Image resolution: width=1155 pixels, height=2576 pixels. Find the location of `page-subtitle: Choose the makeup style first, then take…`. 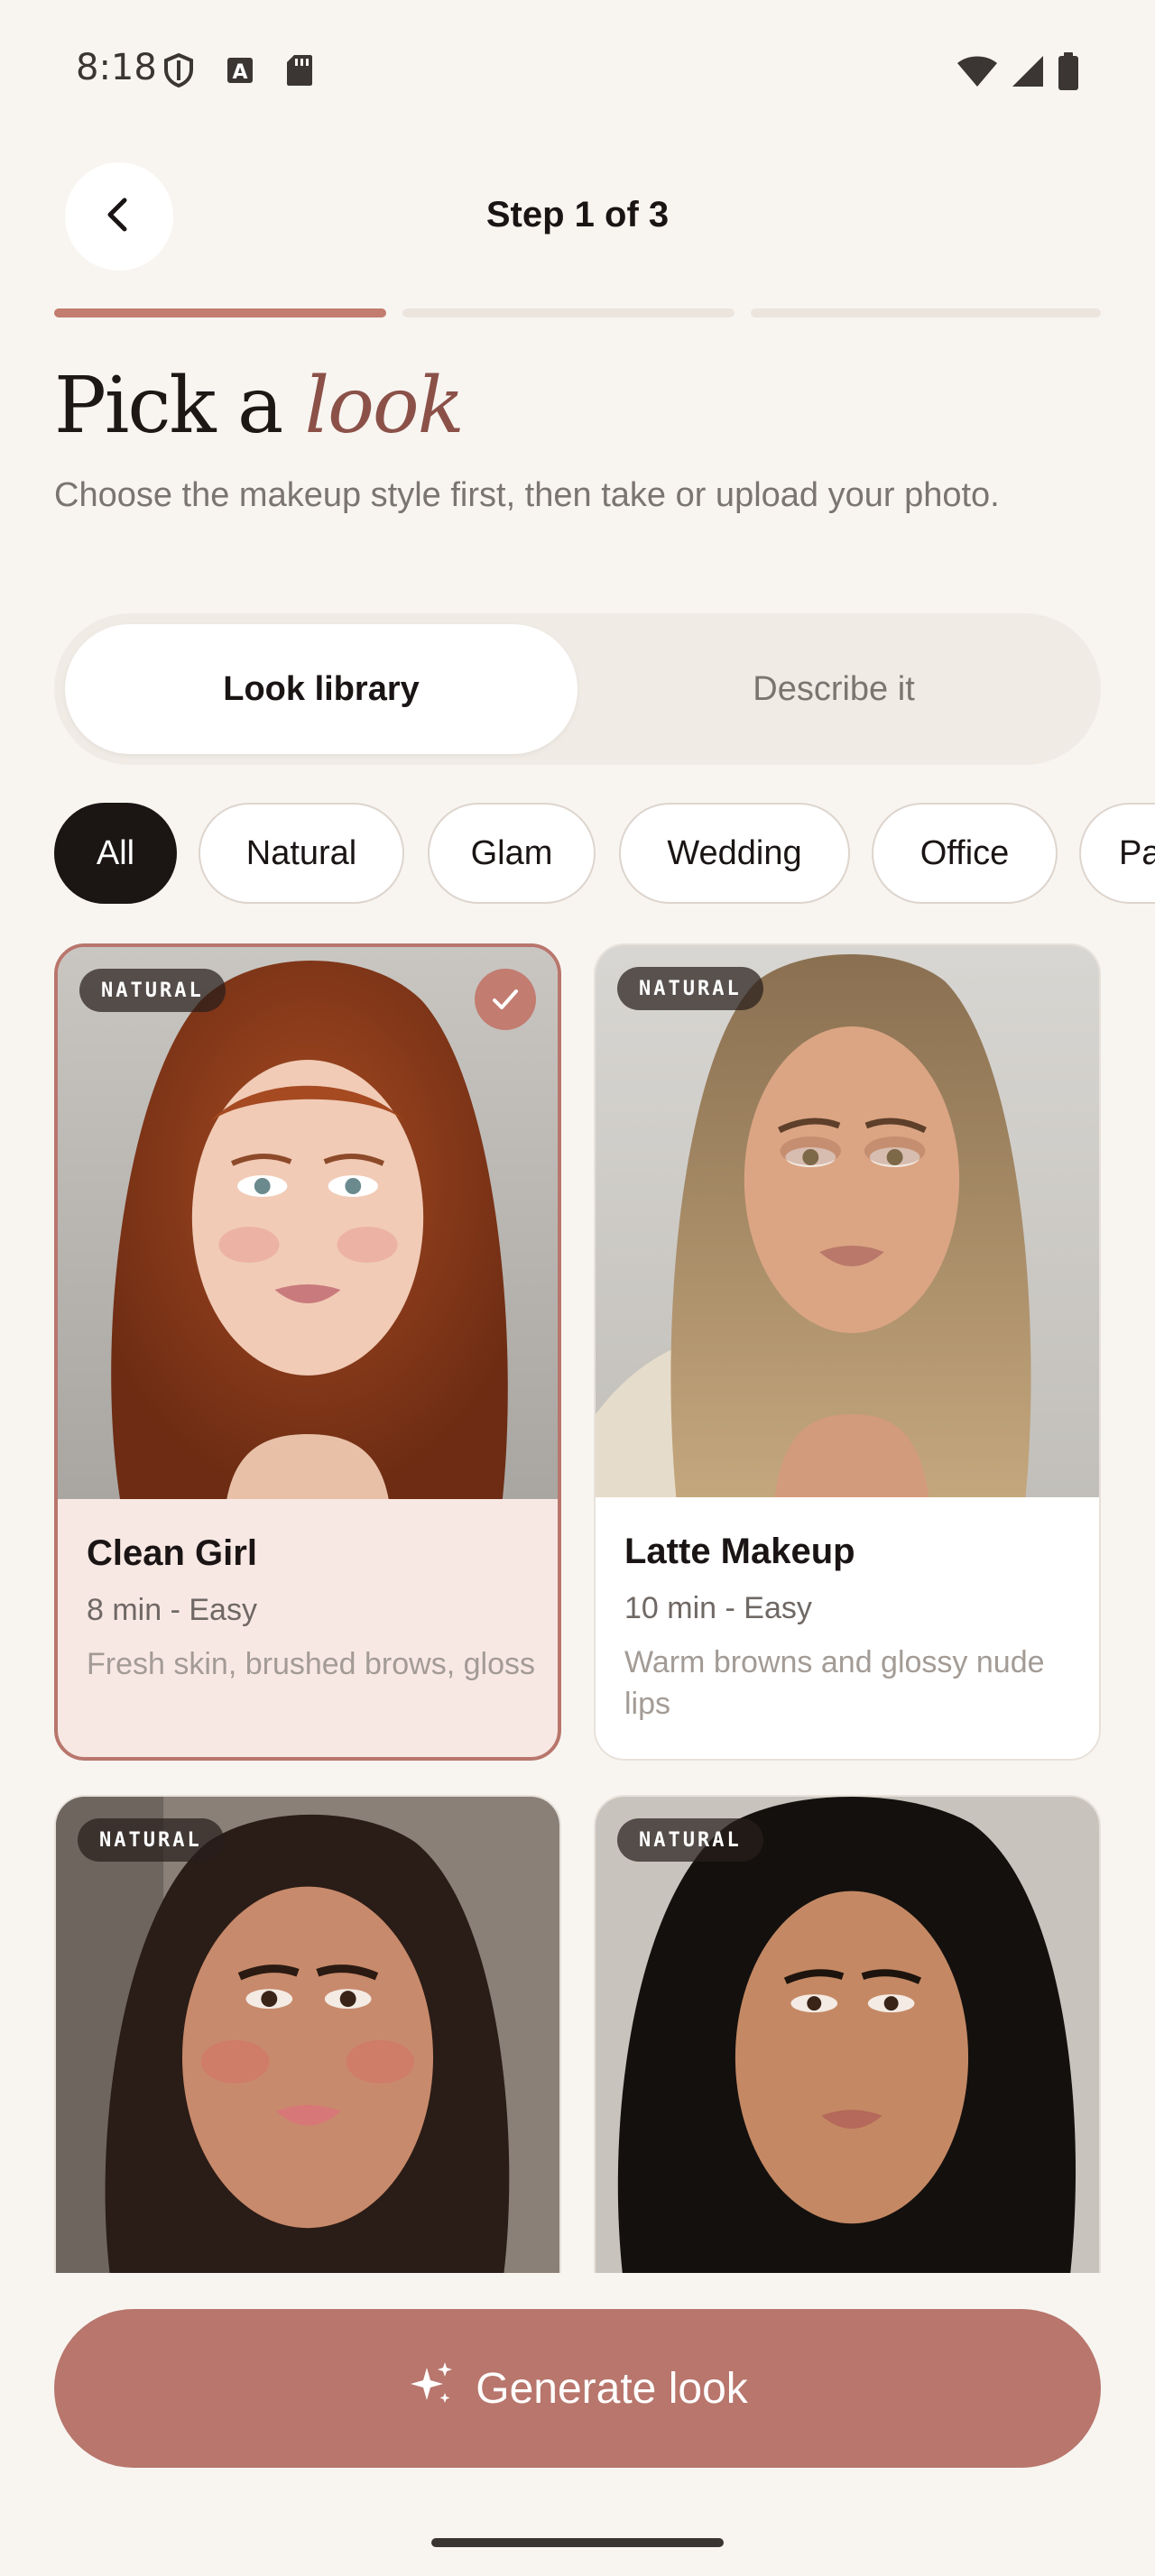

page-subtitle: Choose the makeup style first, then take… is located at coordinates (527, 495).